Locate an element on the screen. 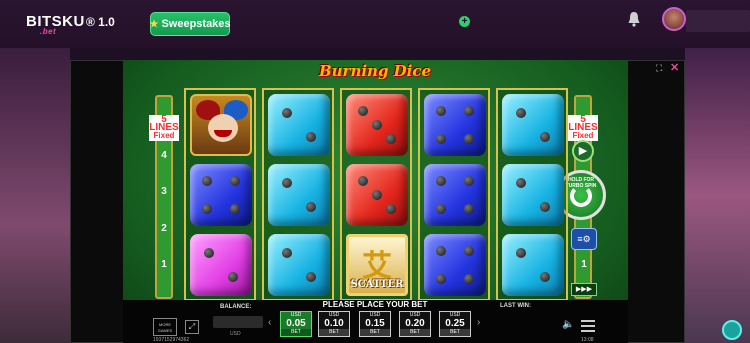  fast-forward-button: ▶▶▶ is located at coordinates (584, 289).